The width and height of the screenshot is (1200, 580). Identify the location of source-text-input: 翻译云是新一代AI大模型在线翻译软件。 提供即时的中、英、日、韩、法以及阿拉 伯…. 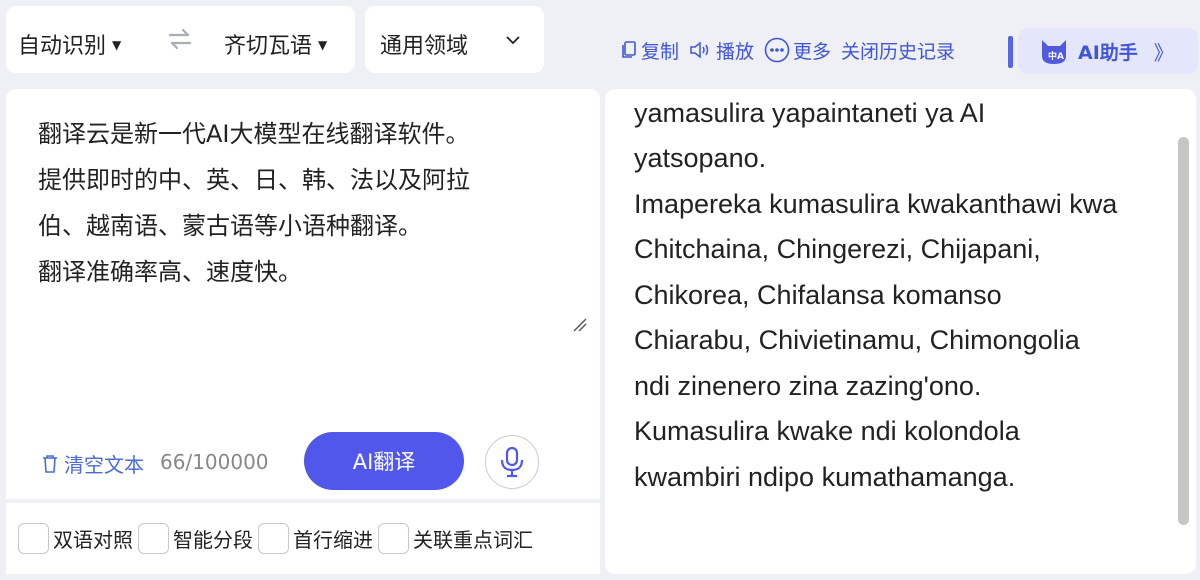
(303, 203).